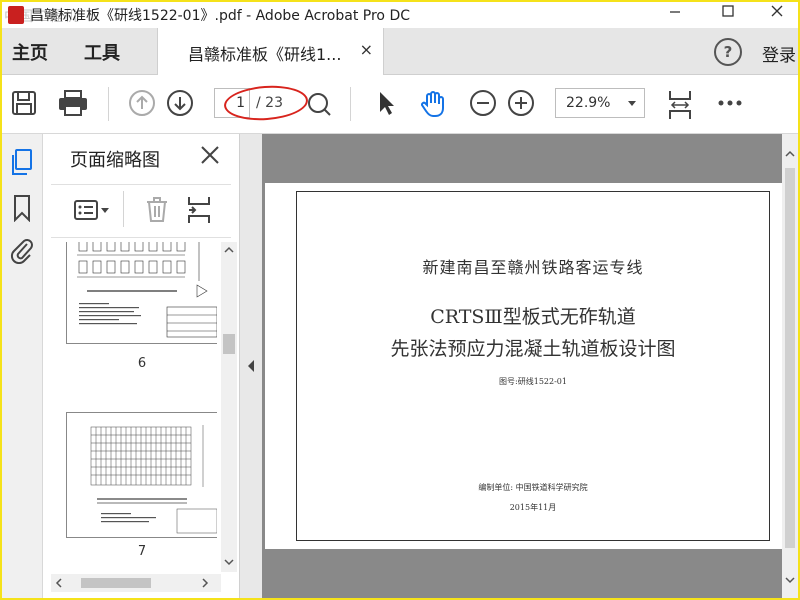  I want to click on tools-tab: 工具, so click(102, 52).